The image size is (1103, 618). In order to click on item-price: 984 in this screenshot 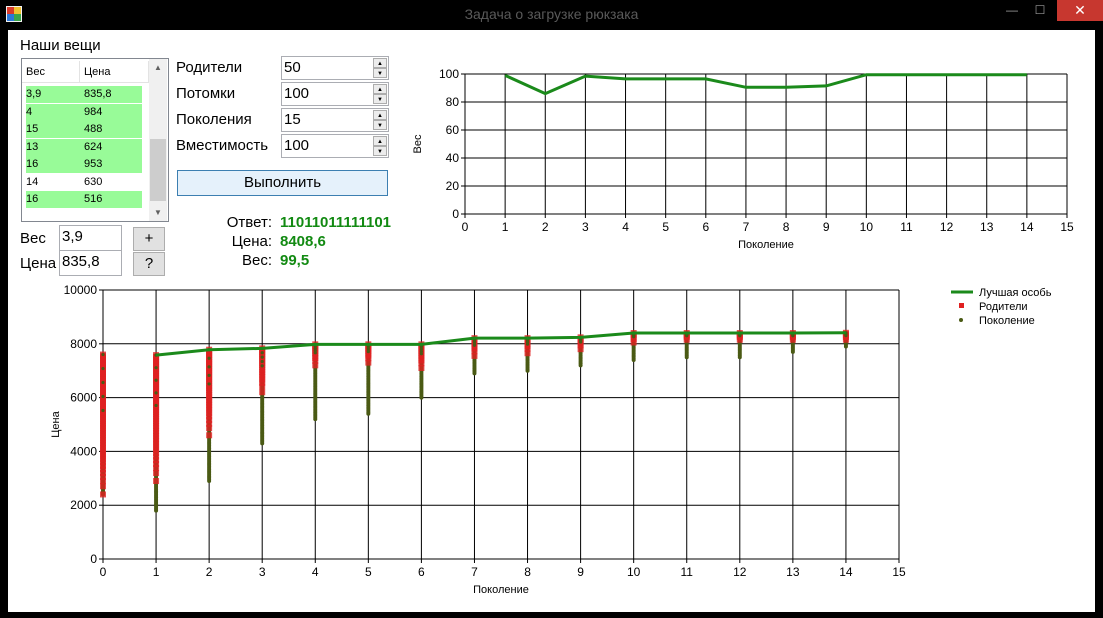, I will do `click(93, 111)`.